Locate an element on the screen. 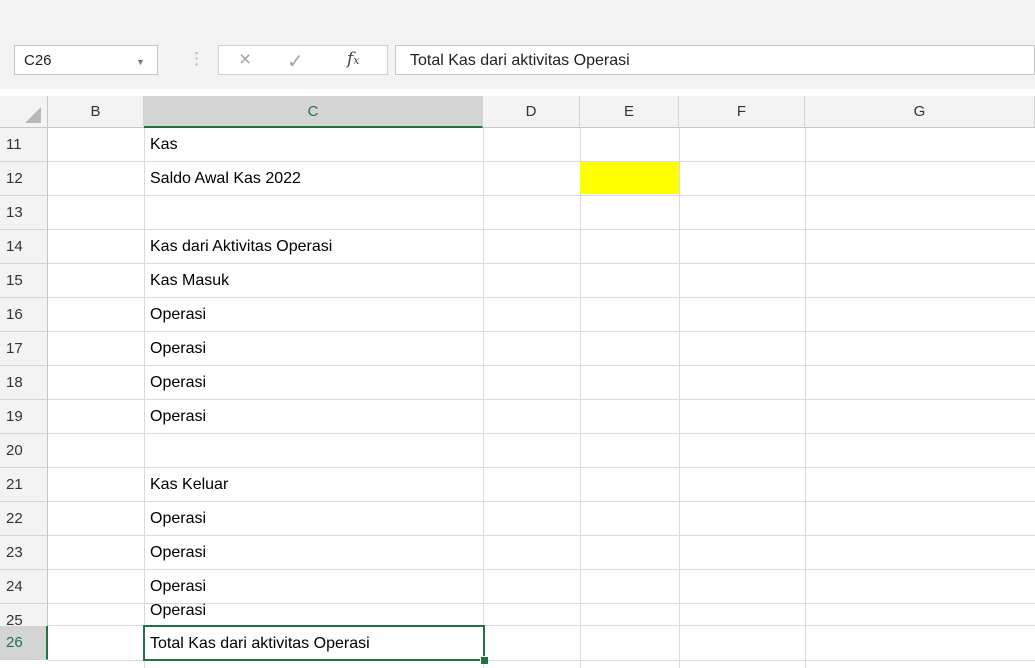 This screenshot has height=668, width=1035. row-header: 14 is located at coordinates (24, 247).